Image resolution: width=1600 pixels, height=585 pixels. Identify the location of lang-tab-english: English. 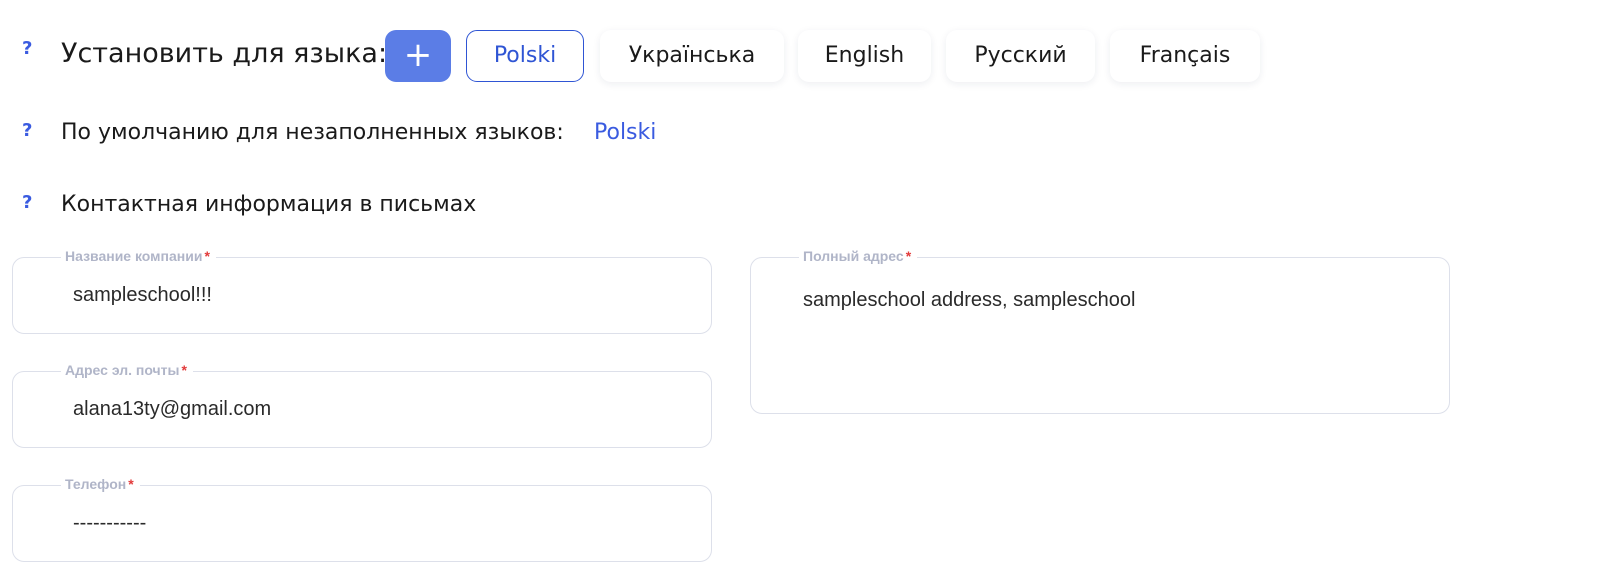
(864, 56).